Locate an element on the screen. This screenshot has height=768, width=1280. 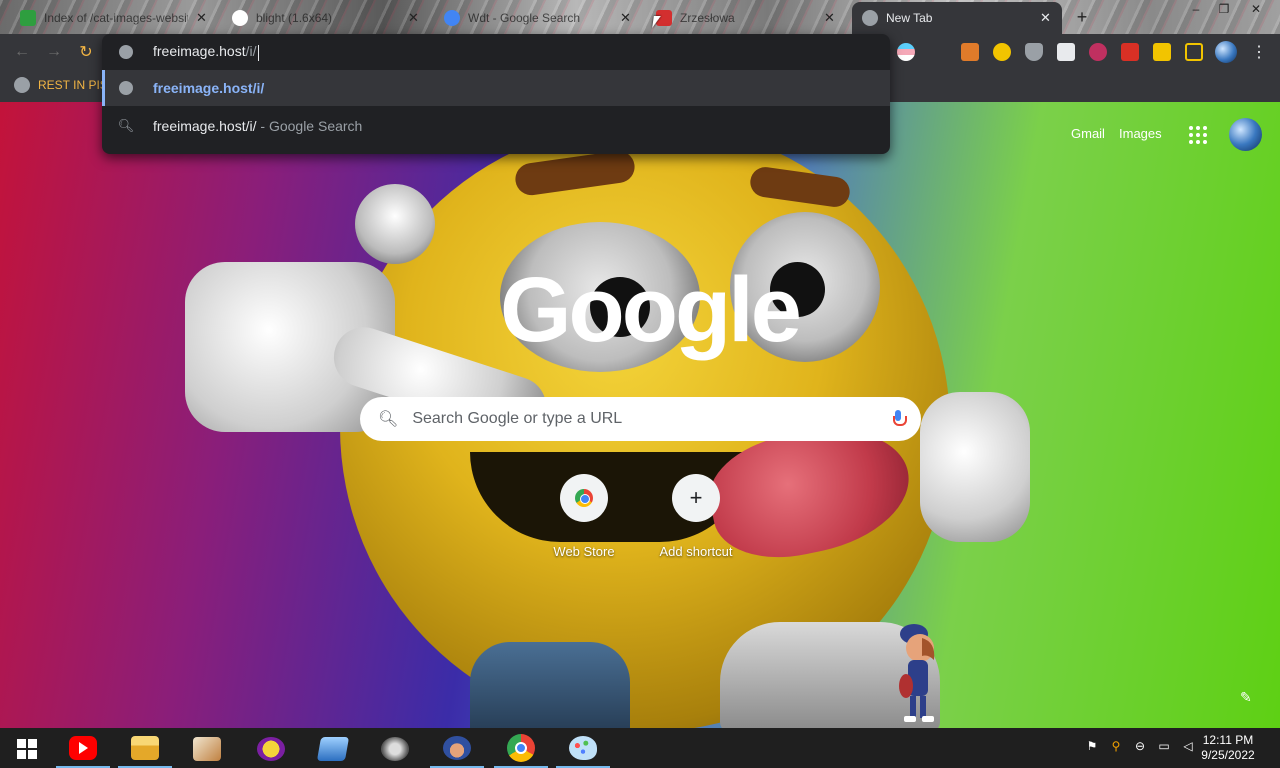
puzzle-icon is located at coordinates (1162, 52).